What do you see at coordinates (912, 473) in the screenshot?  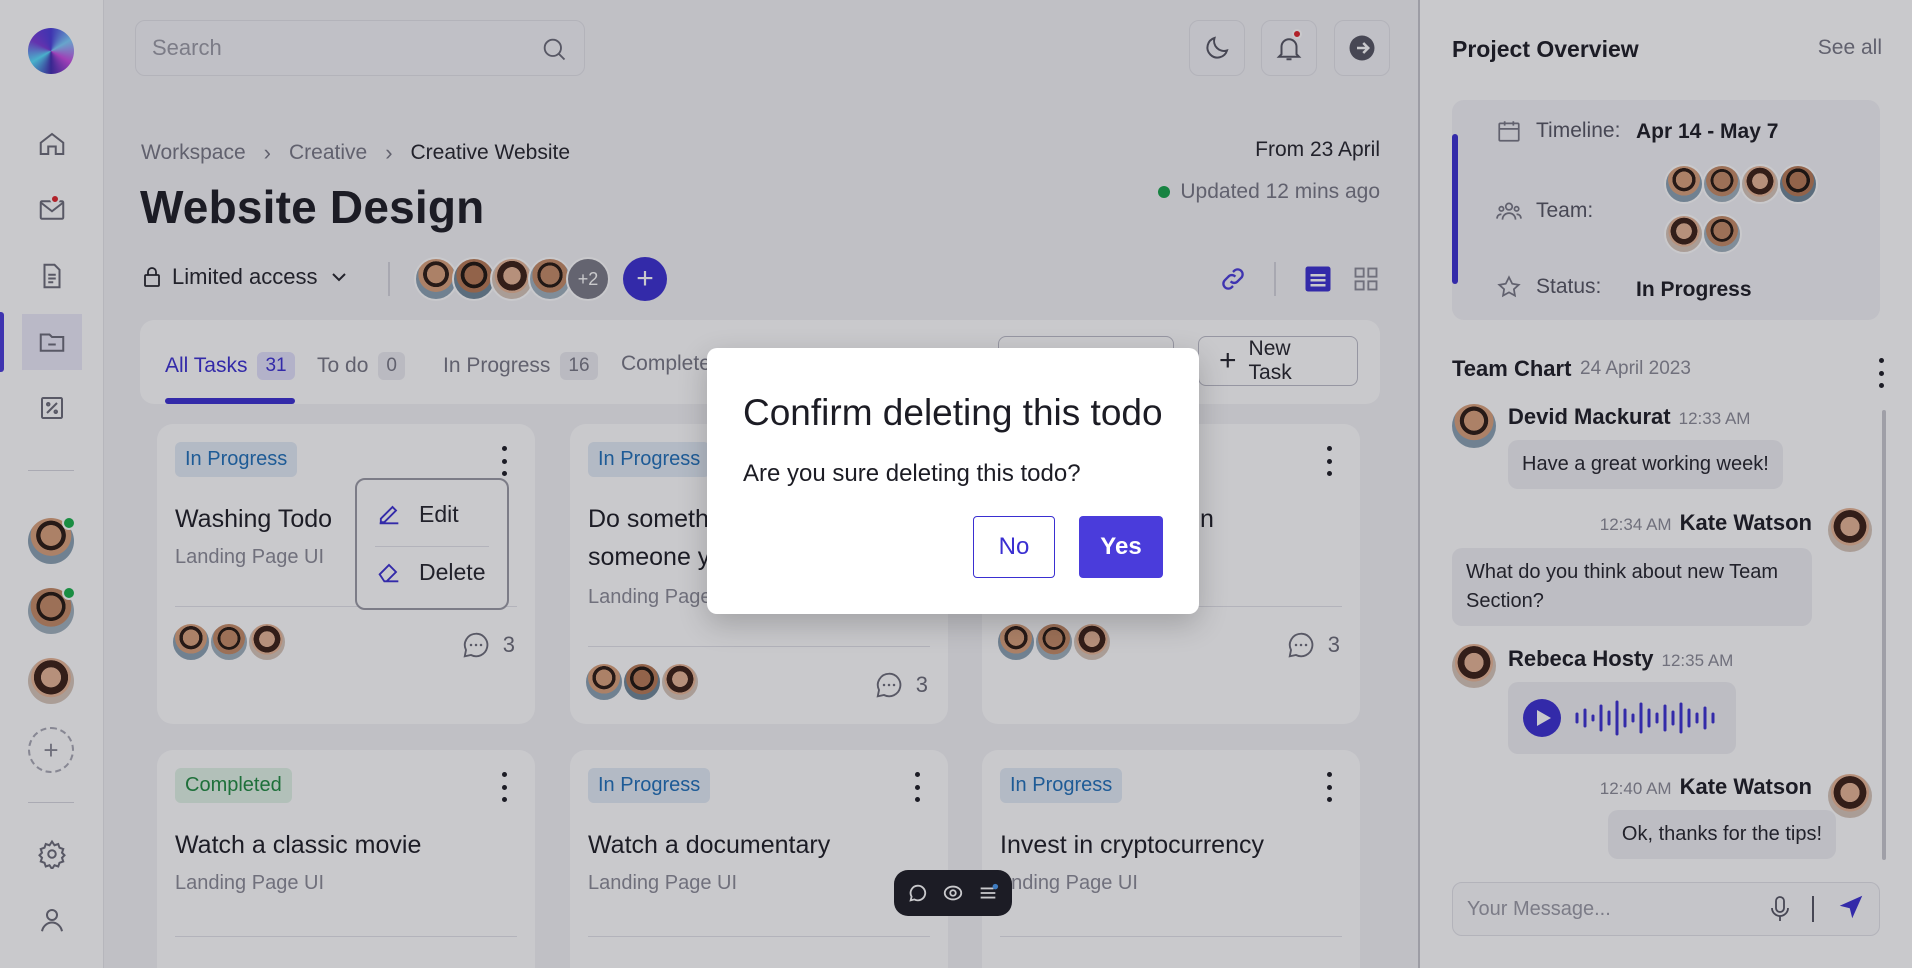 I see `dialog-message: Are you sure deleting this todo?` at bounding box center [912, 473].